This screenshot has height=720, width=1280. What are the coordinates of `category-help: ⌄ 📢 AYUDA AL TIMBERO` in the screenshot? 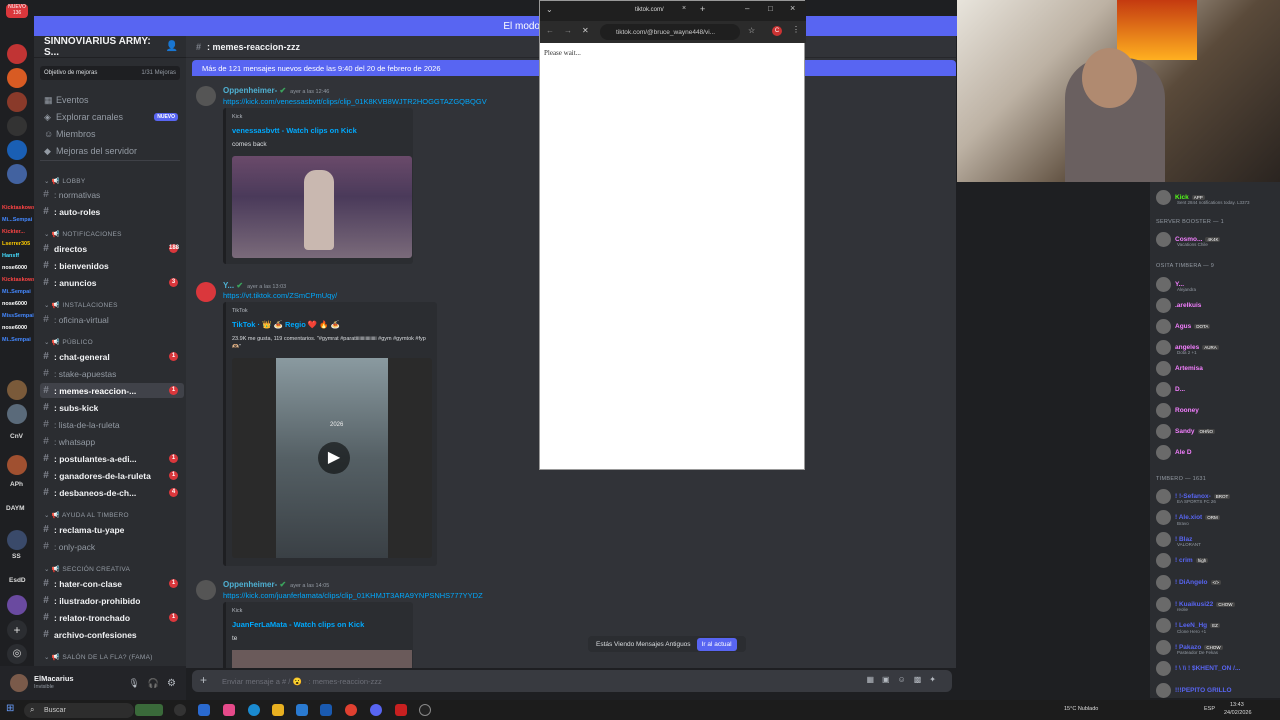 It's located at (86, 515).